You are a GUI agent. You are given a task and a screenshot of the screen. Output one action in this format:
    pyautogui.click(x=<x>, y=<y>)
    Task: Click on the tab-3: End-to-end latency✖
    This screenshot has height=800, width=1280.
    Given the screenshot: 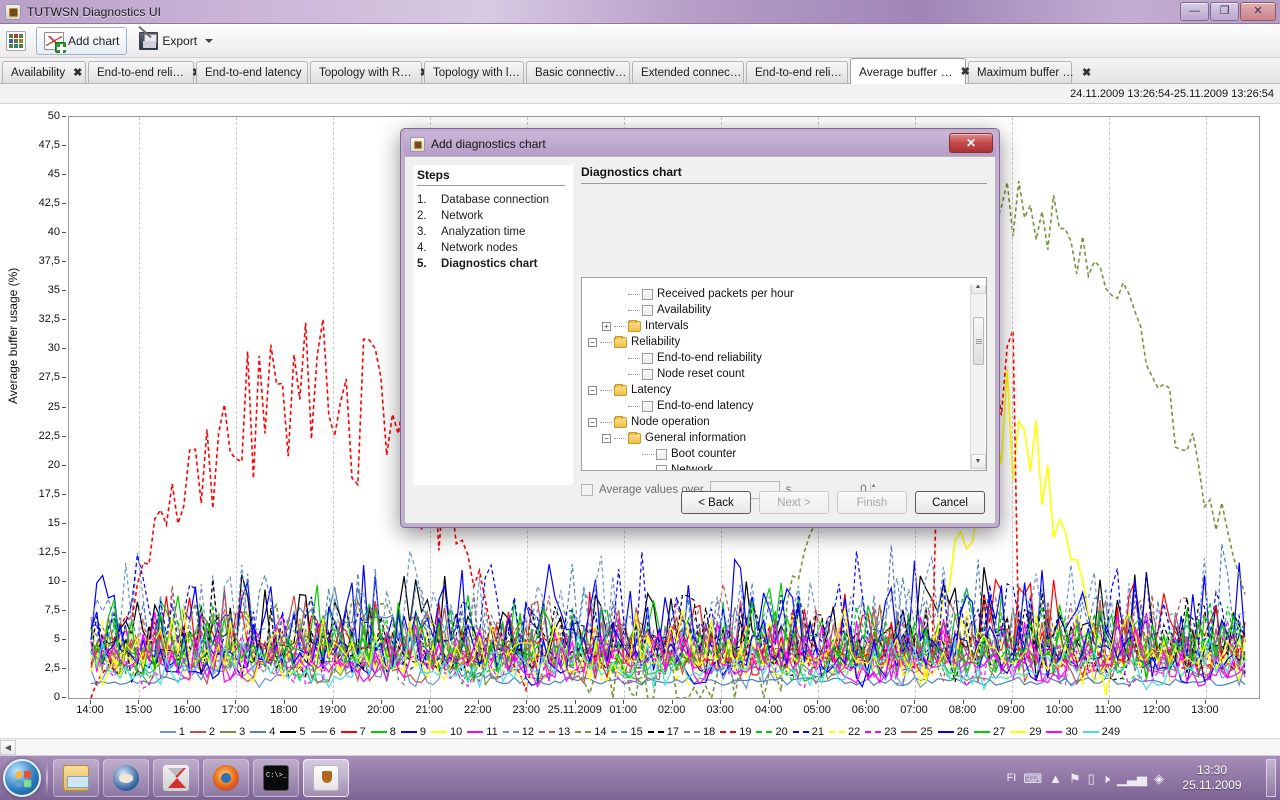 What is the action you would take?
    pyautogui.click(x=257, y=72)
    